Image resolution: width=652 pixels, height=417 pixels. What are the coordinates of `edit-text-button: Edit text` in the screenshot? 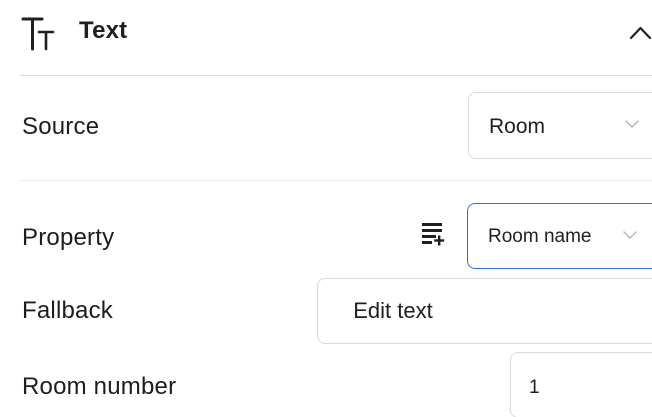 It's located at (393, 311).